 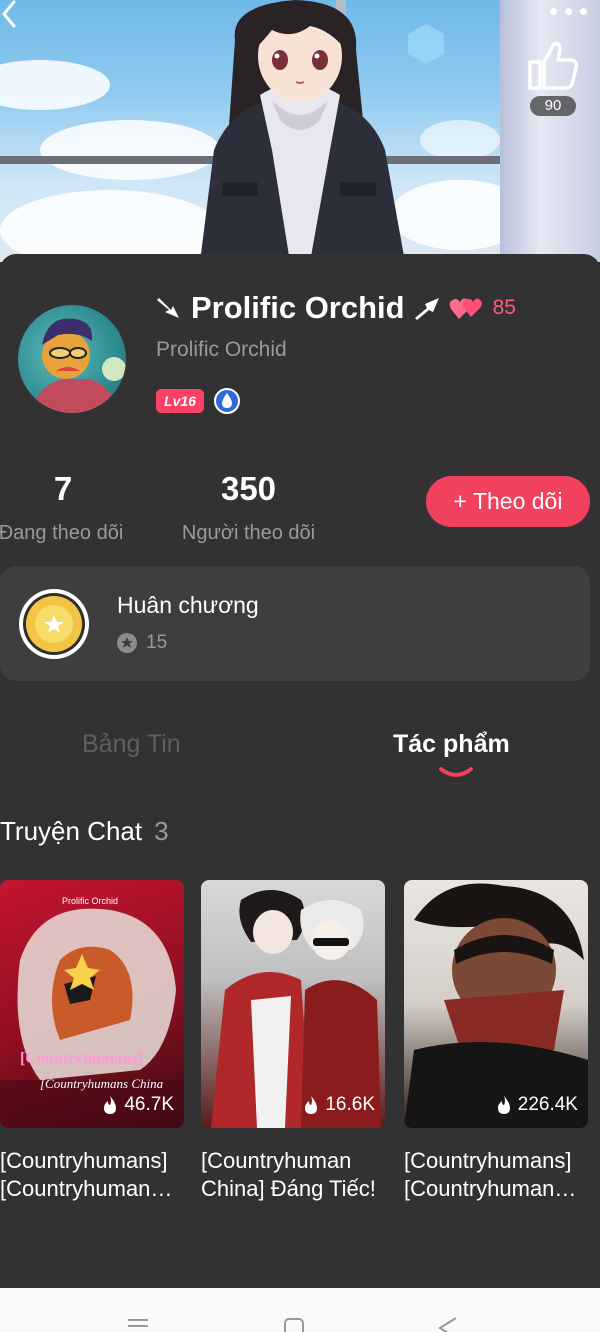 I want to click on tab-feed: Bảng Tin, so click(x=131, y=744).